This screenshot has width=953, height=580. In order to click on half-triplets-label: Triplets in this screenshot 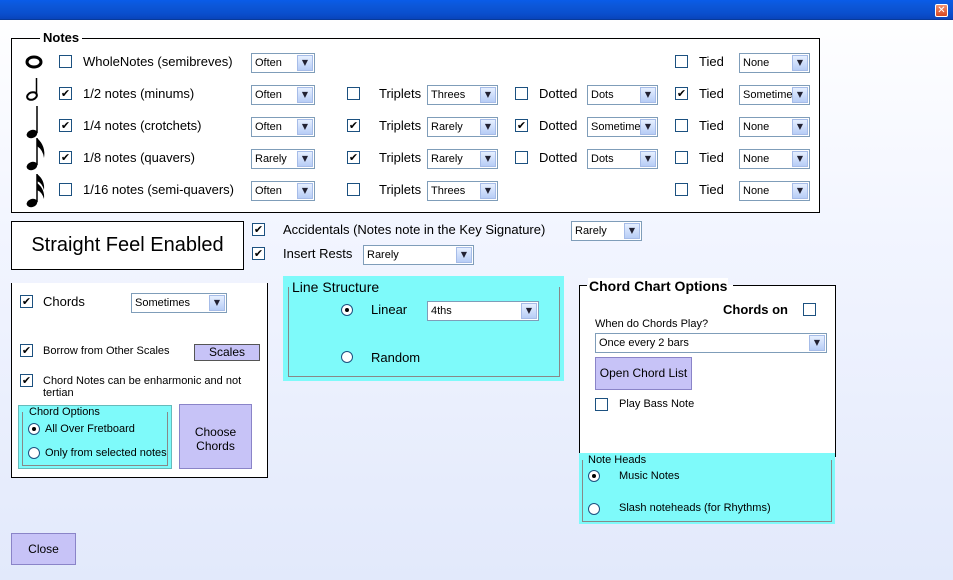, I will do `click(400, 93)`.